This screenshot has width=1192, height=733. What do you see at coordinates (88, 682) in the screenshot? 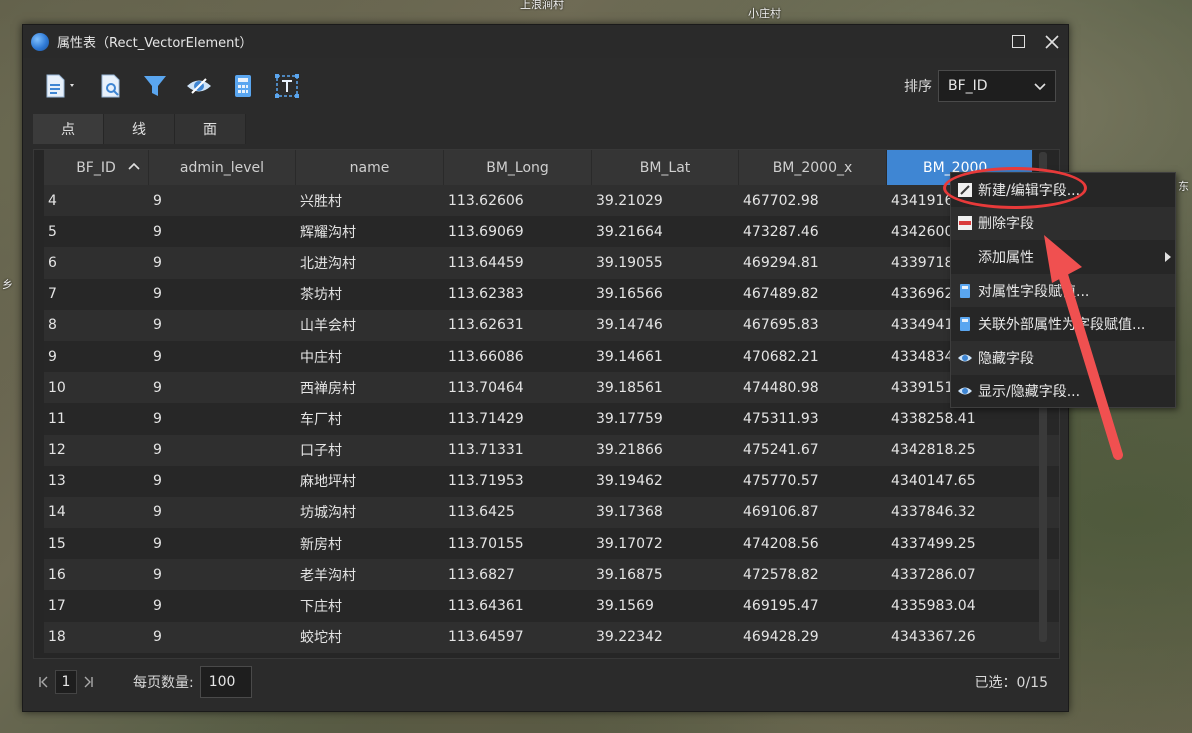
I see `last-page-button` at bounding box center [88, 682].